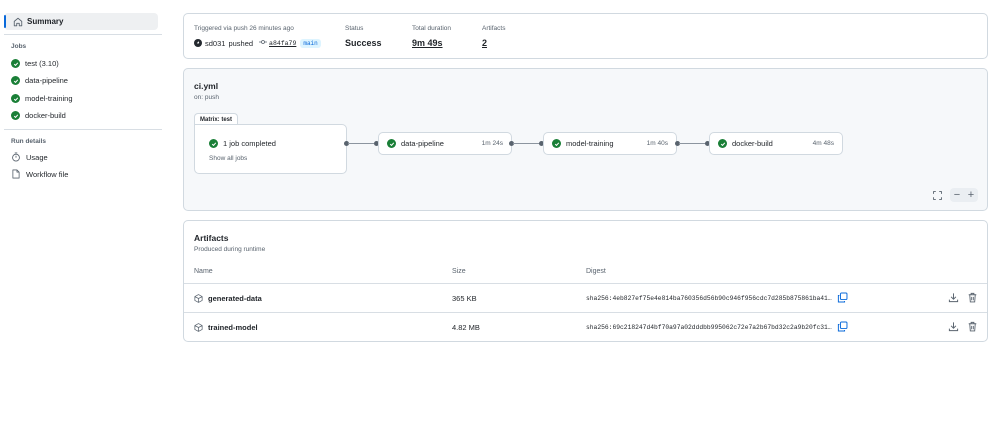 This screenshot has height=425, width=1000. I want to click on sidebar-item-test: test (3.10), so click(35, 63).